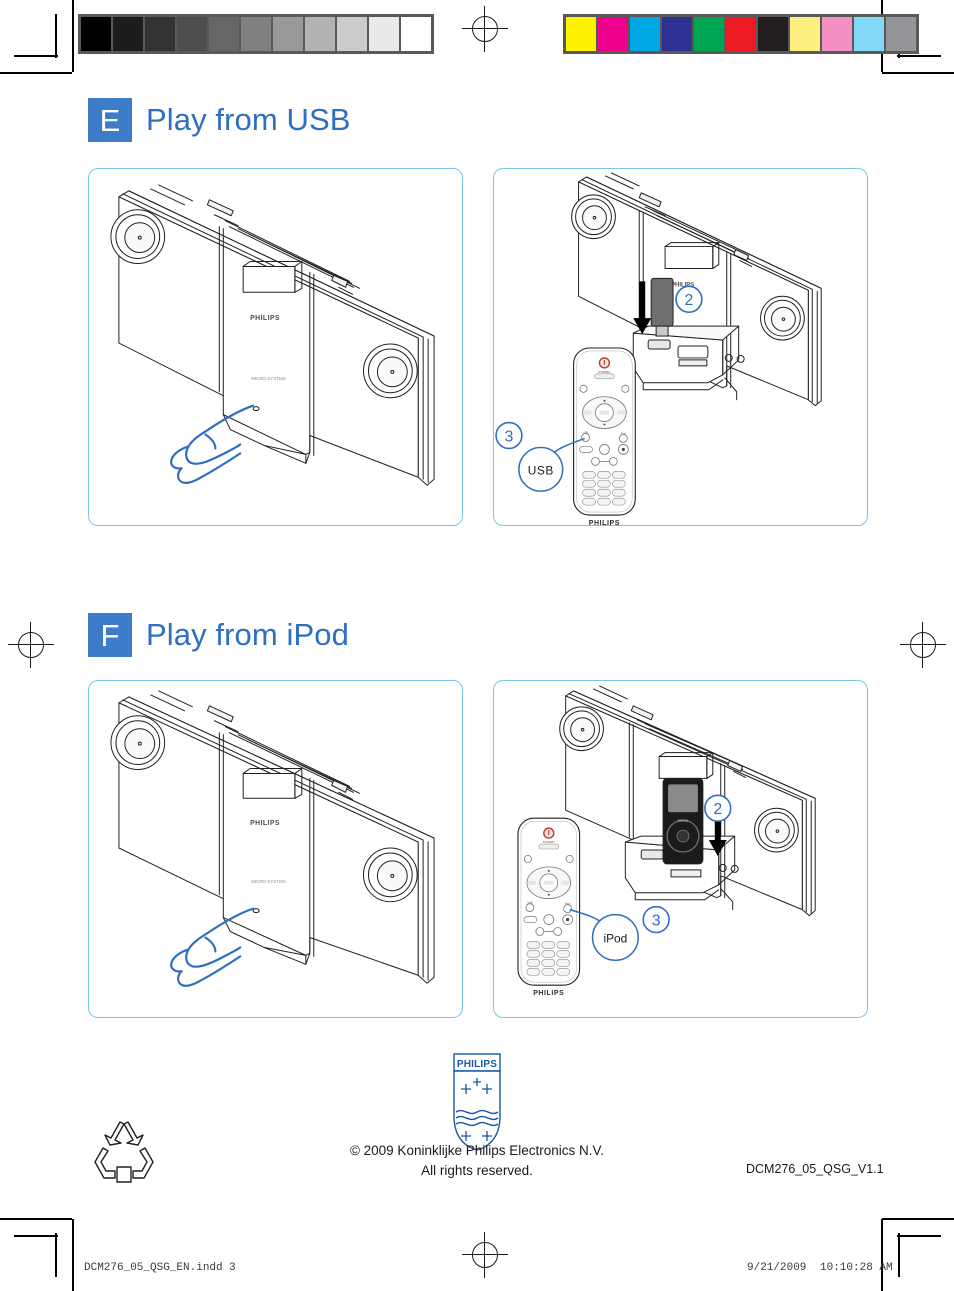  I want to click on copyright-line-2: All rights reserved., so click(477, 1171).